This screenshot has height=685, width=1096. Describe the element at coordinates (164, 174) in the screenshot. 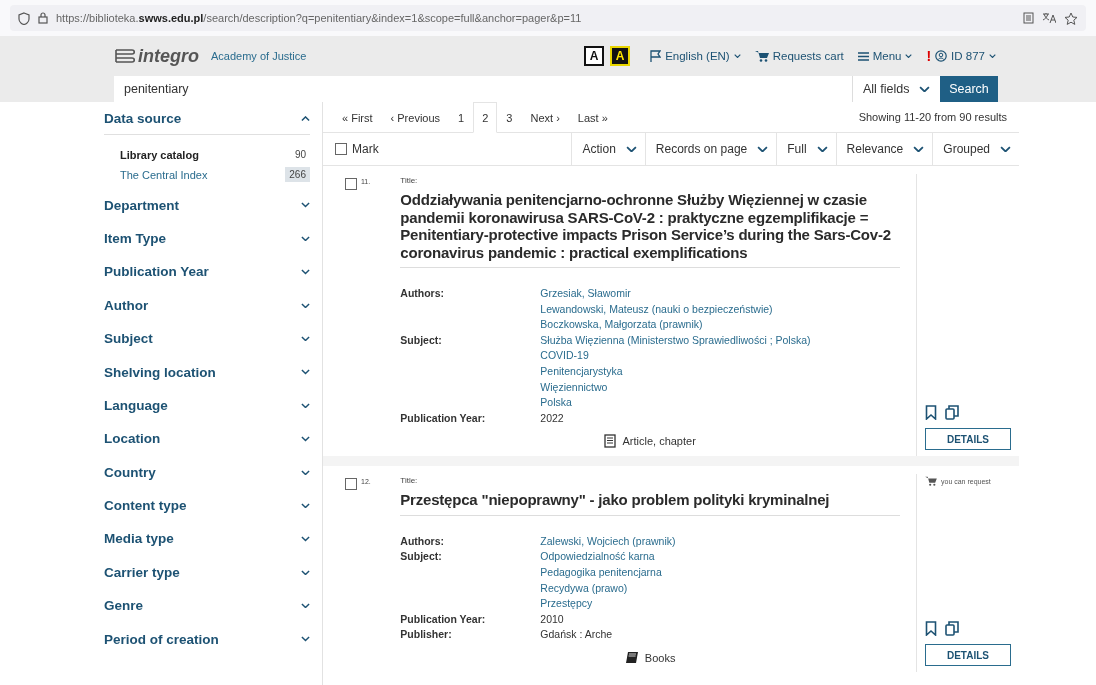

I see `facet-option: The Central Index` at that location.